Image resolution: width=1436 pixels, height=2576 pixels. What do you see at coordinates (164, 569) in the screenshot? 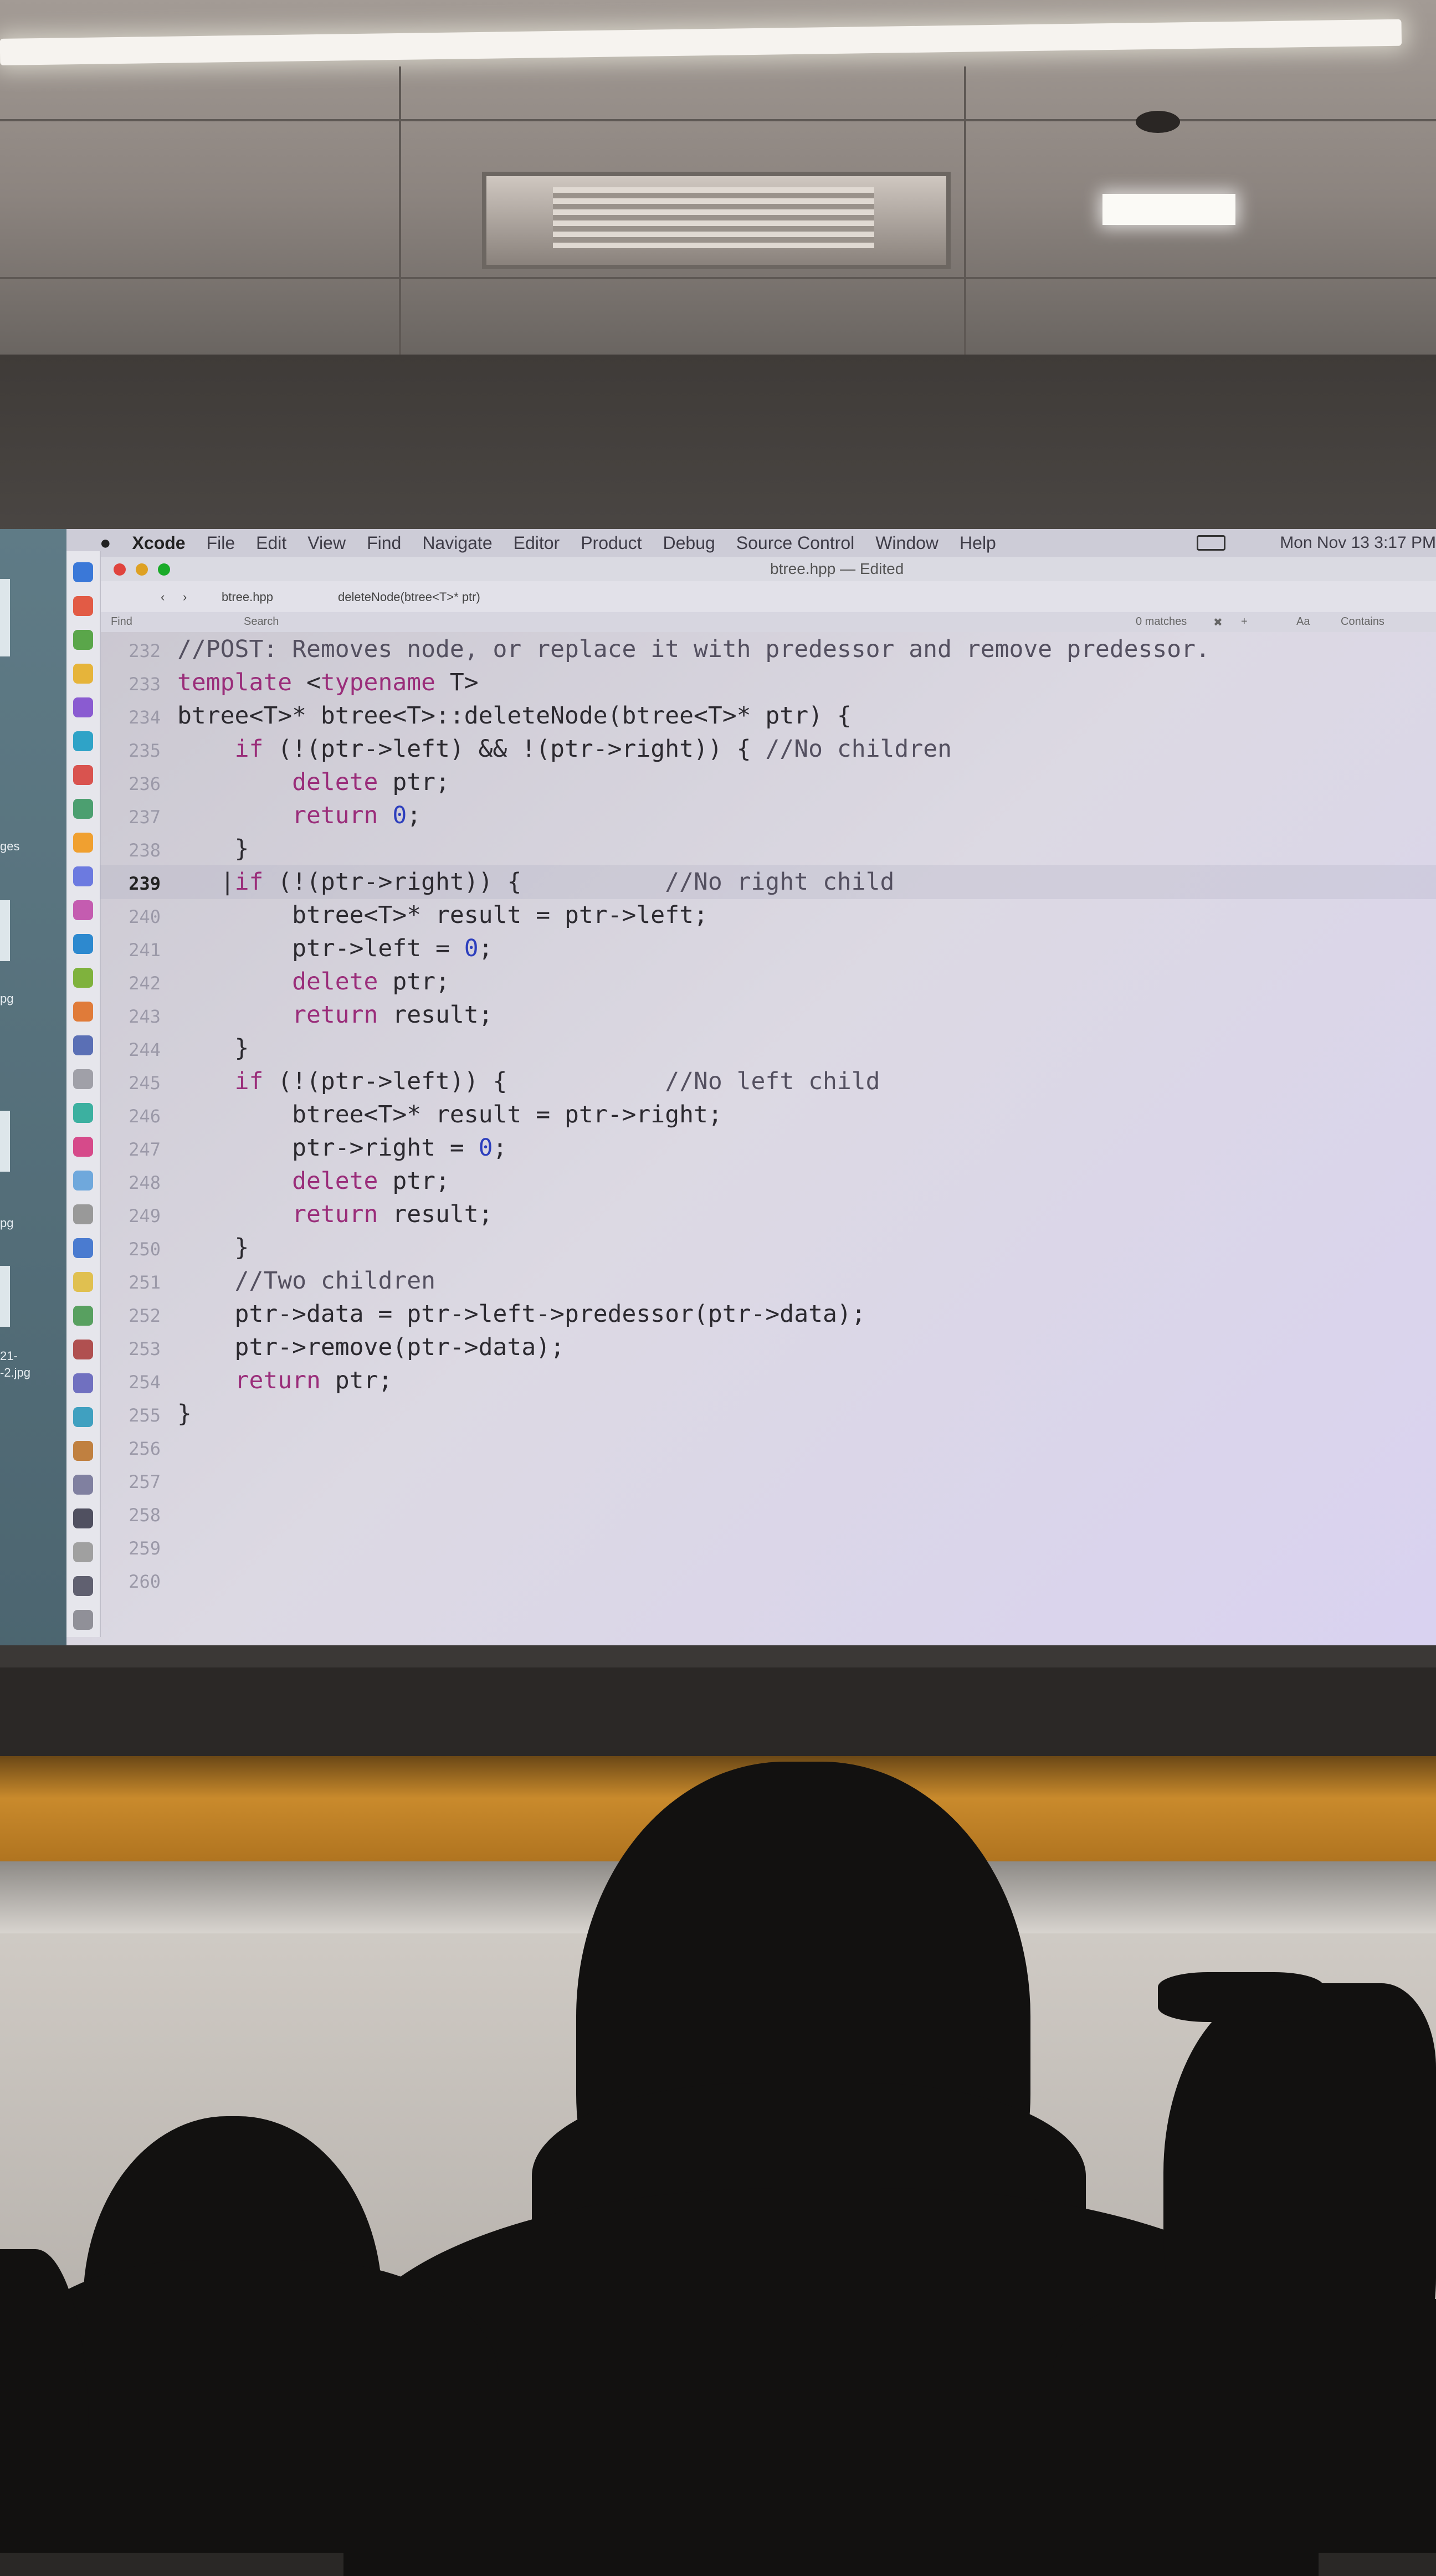
I see `zoom-window-button` at bounding box center [164, 569].